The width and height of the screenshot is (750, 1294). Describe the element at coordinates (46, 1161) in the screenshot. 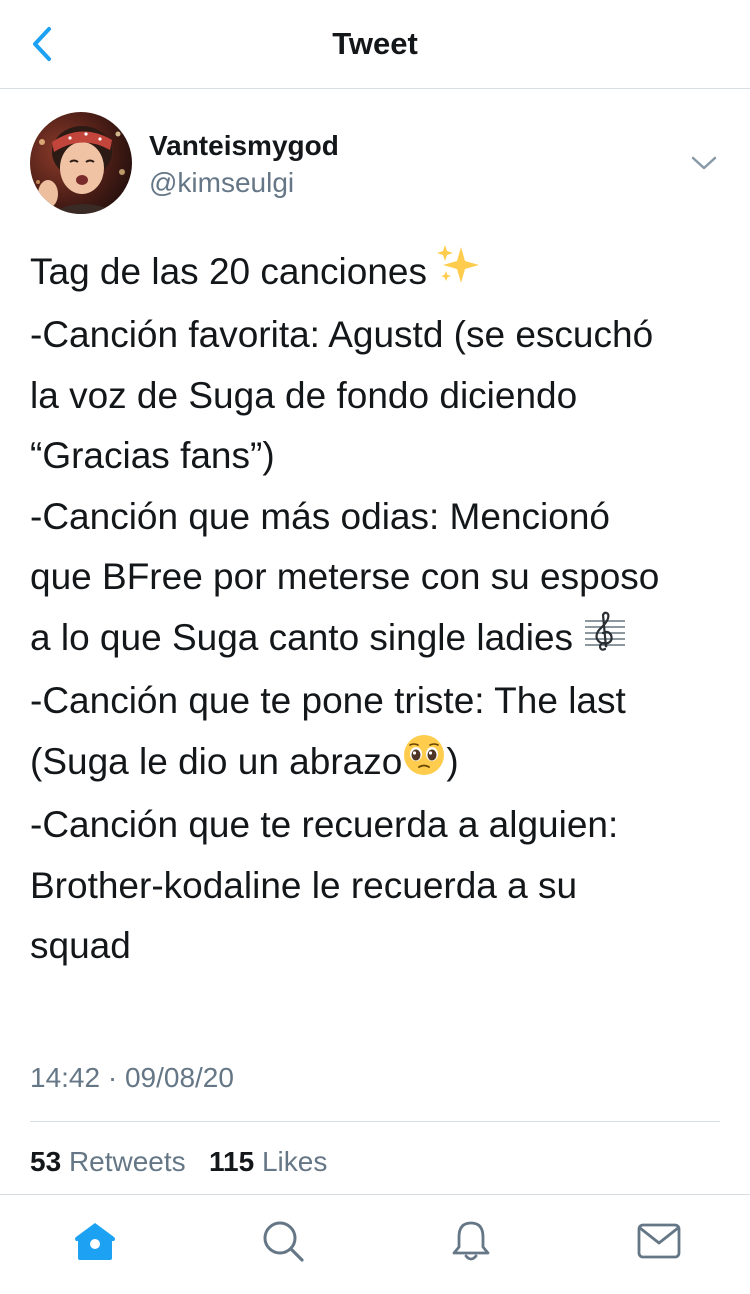

I see `retweets-count: 53` at that location.